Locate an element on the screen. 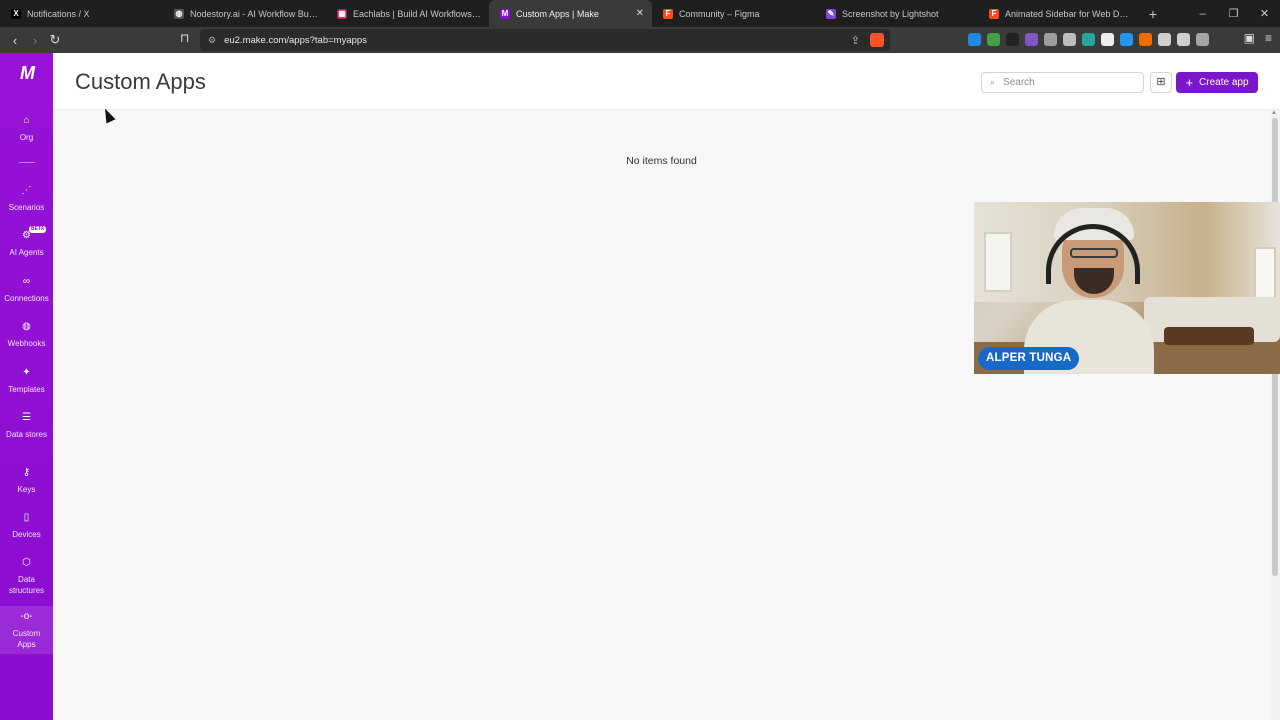 The image size is (1280, 720). search-input is located at coordinates (1063, 82).